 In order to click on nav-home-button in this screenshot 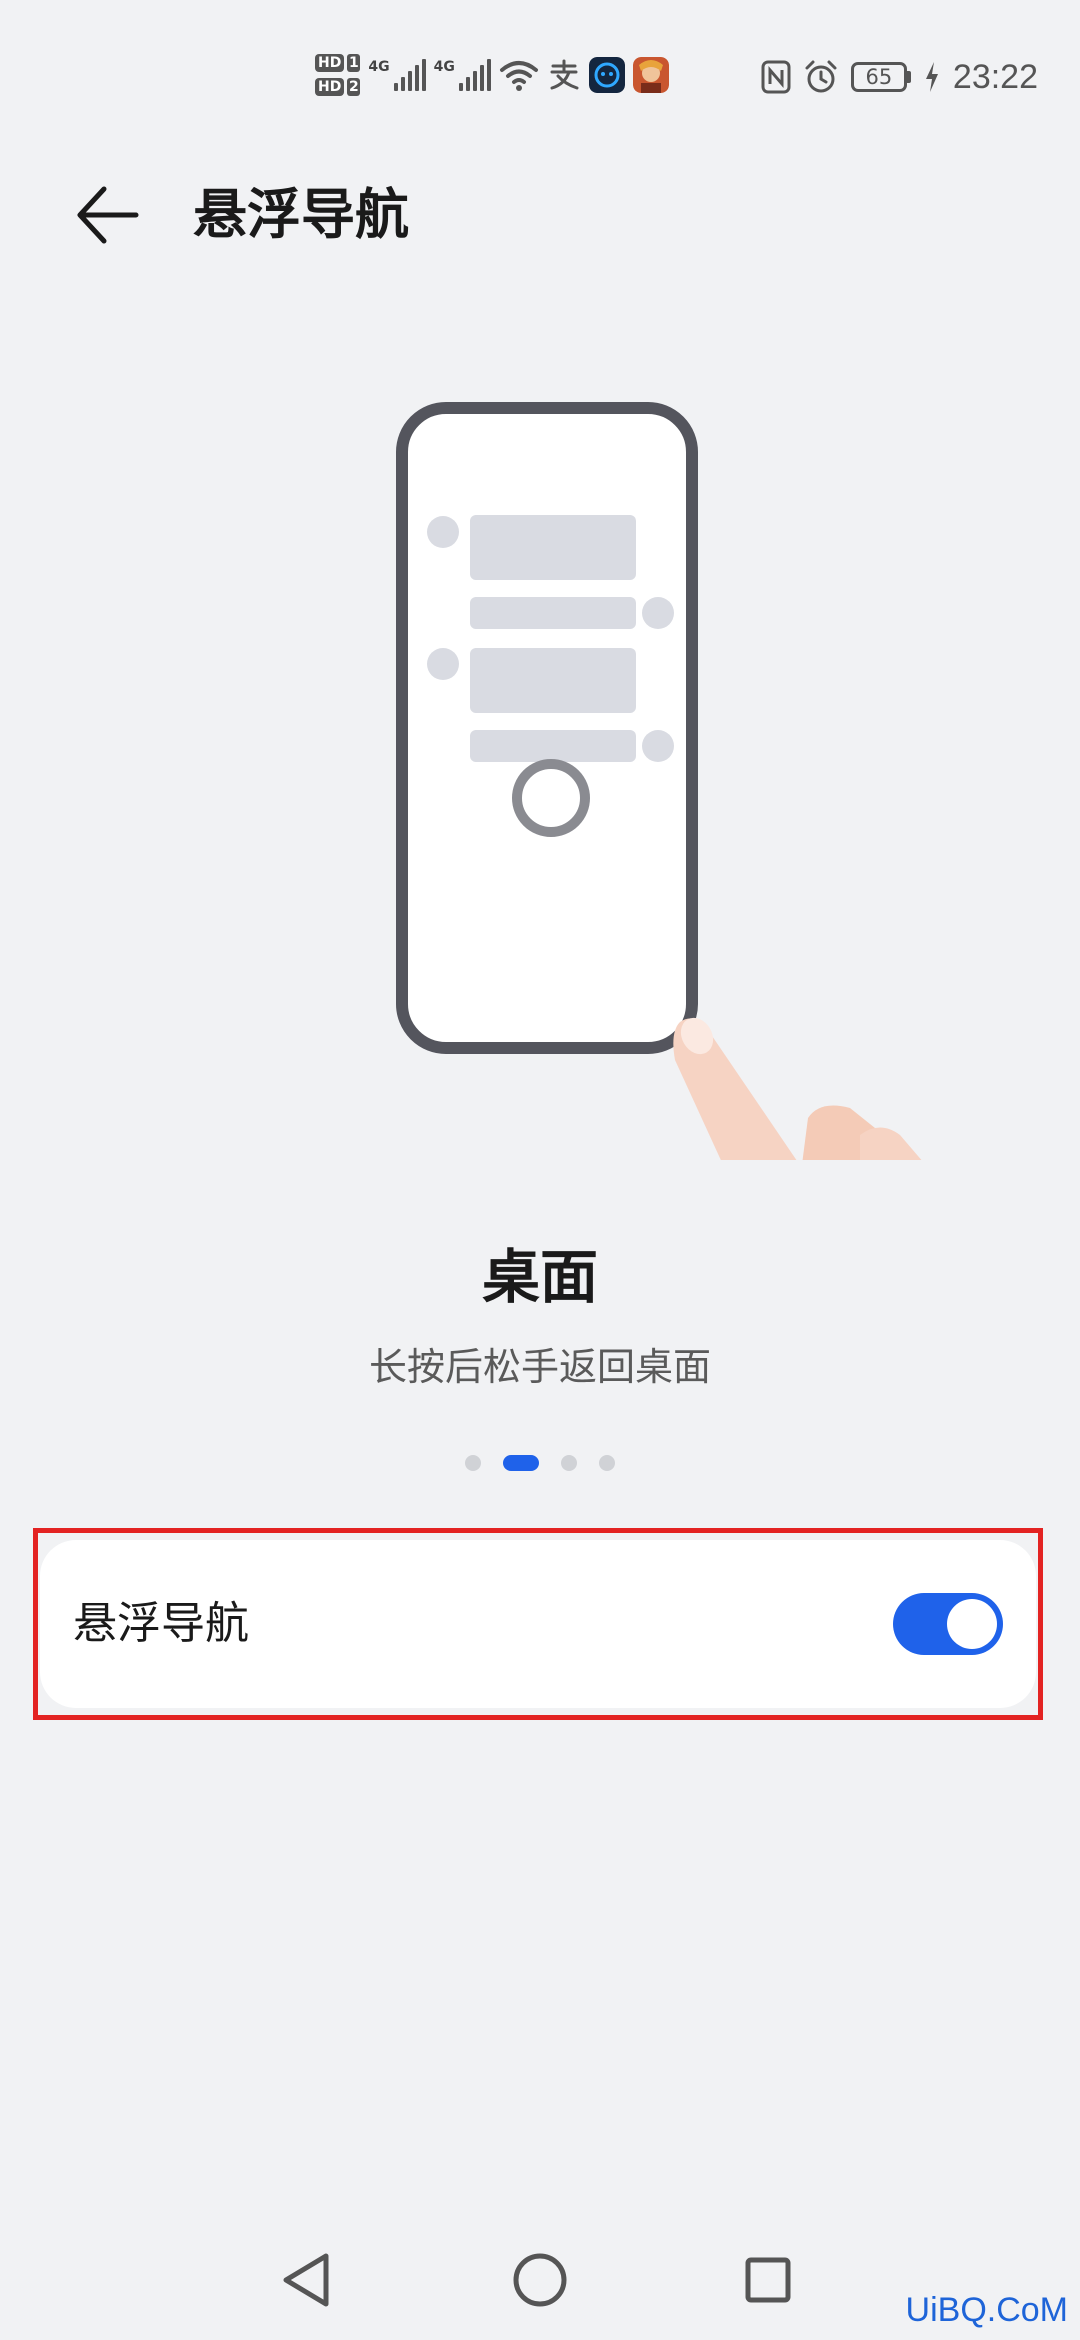, I will do `click(540, 2280)`.